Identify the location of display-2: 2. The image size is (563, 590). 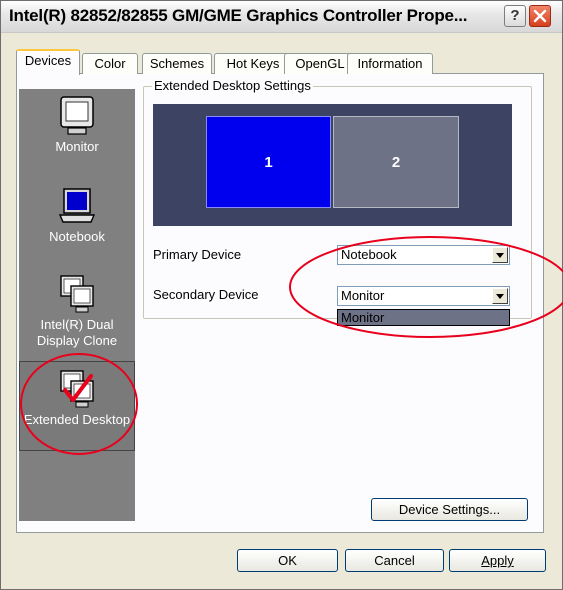
(396, 162).